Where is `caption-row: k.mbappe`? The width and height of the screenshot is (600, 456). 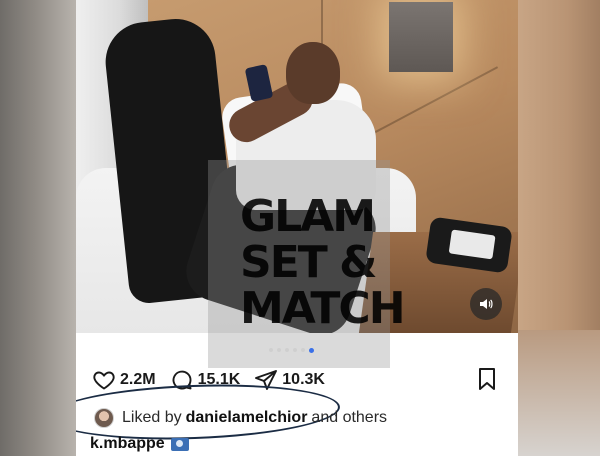 caption-row: k.mbappe is located at coordinates (139, 444).